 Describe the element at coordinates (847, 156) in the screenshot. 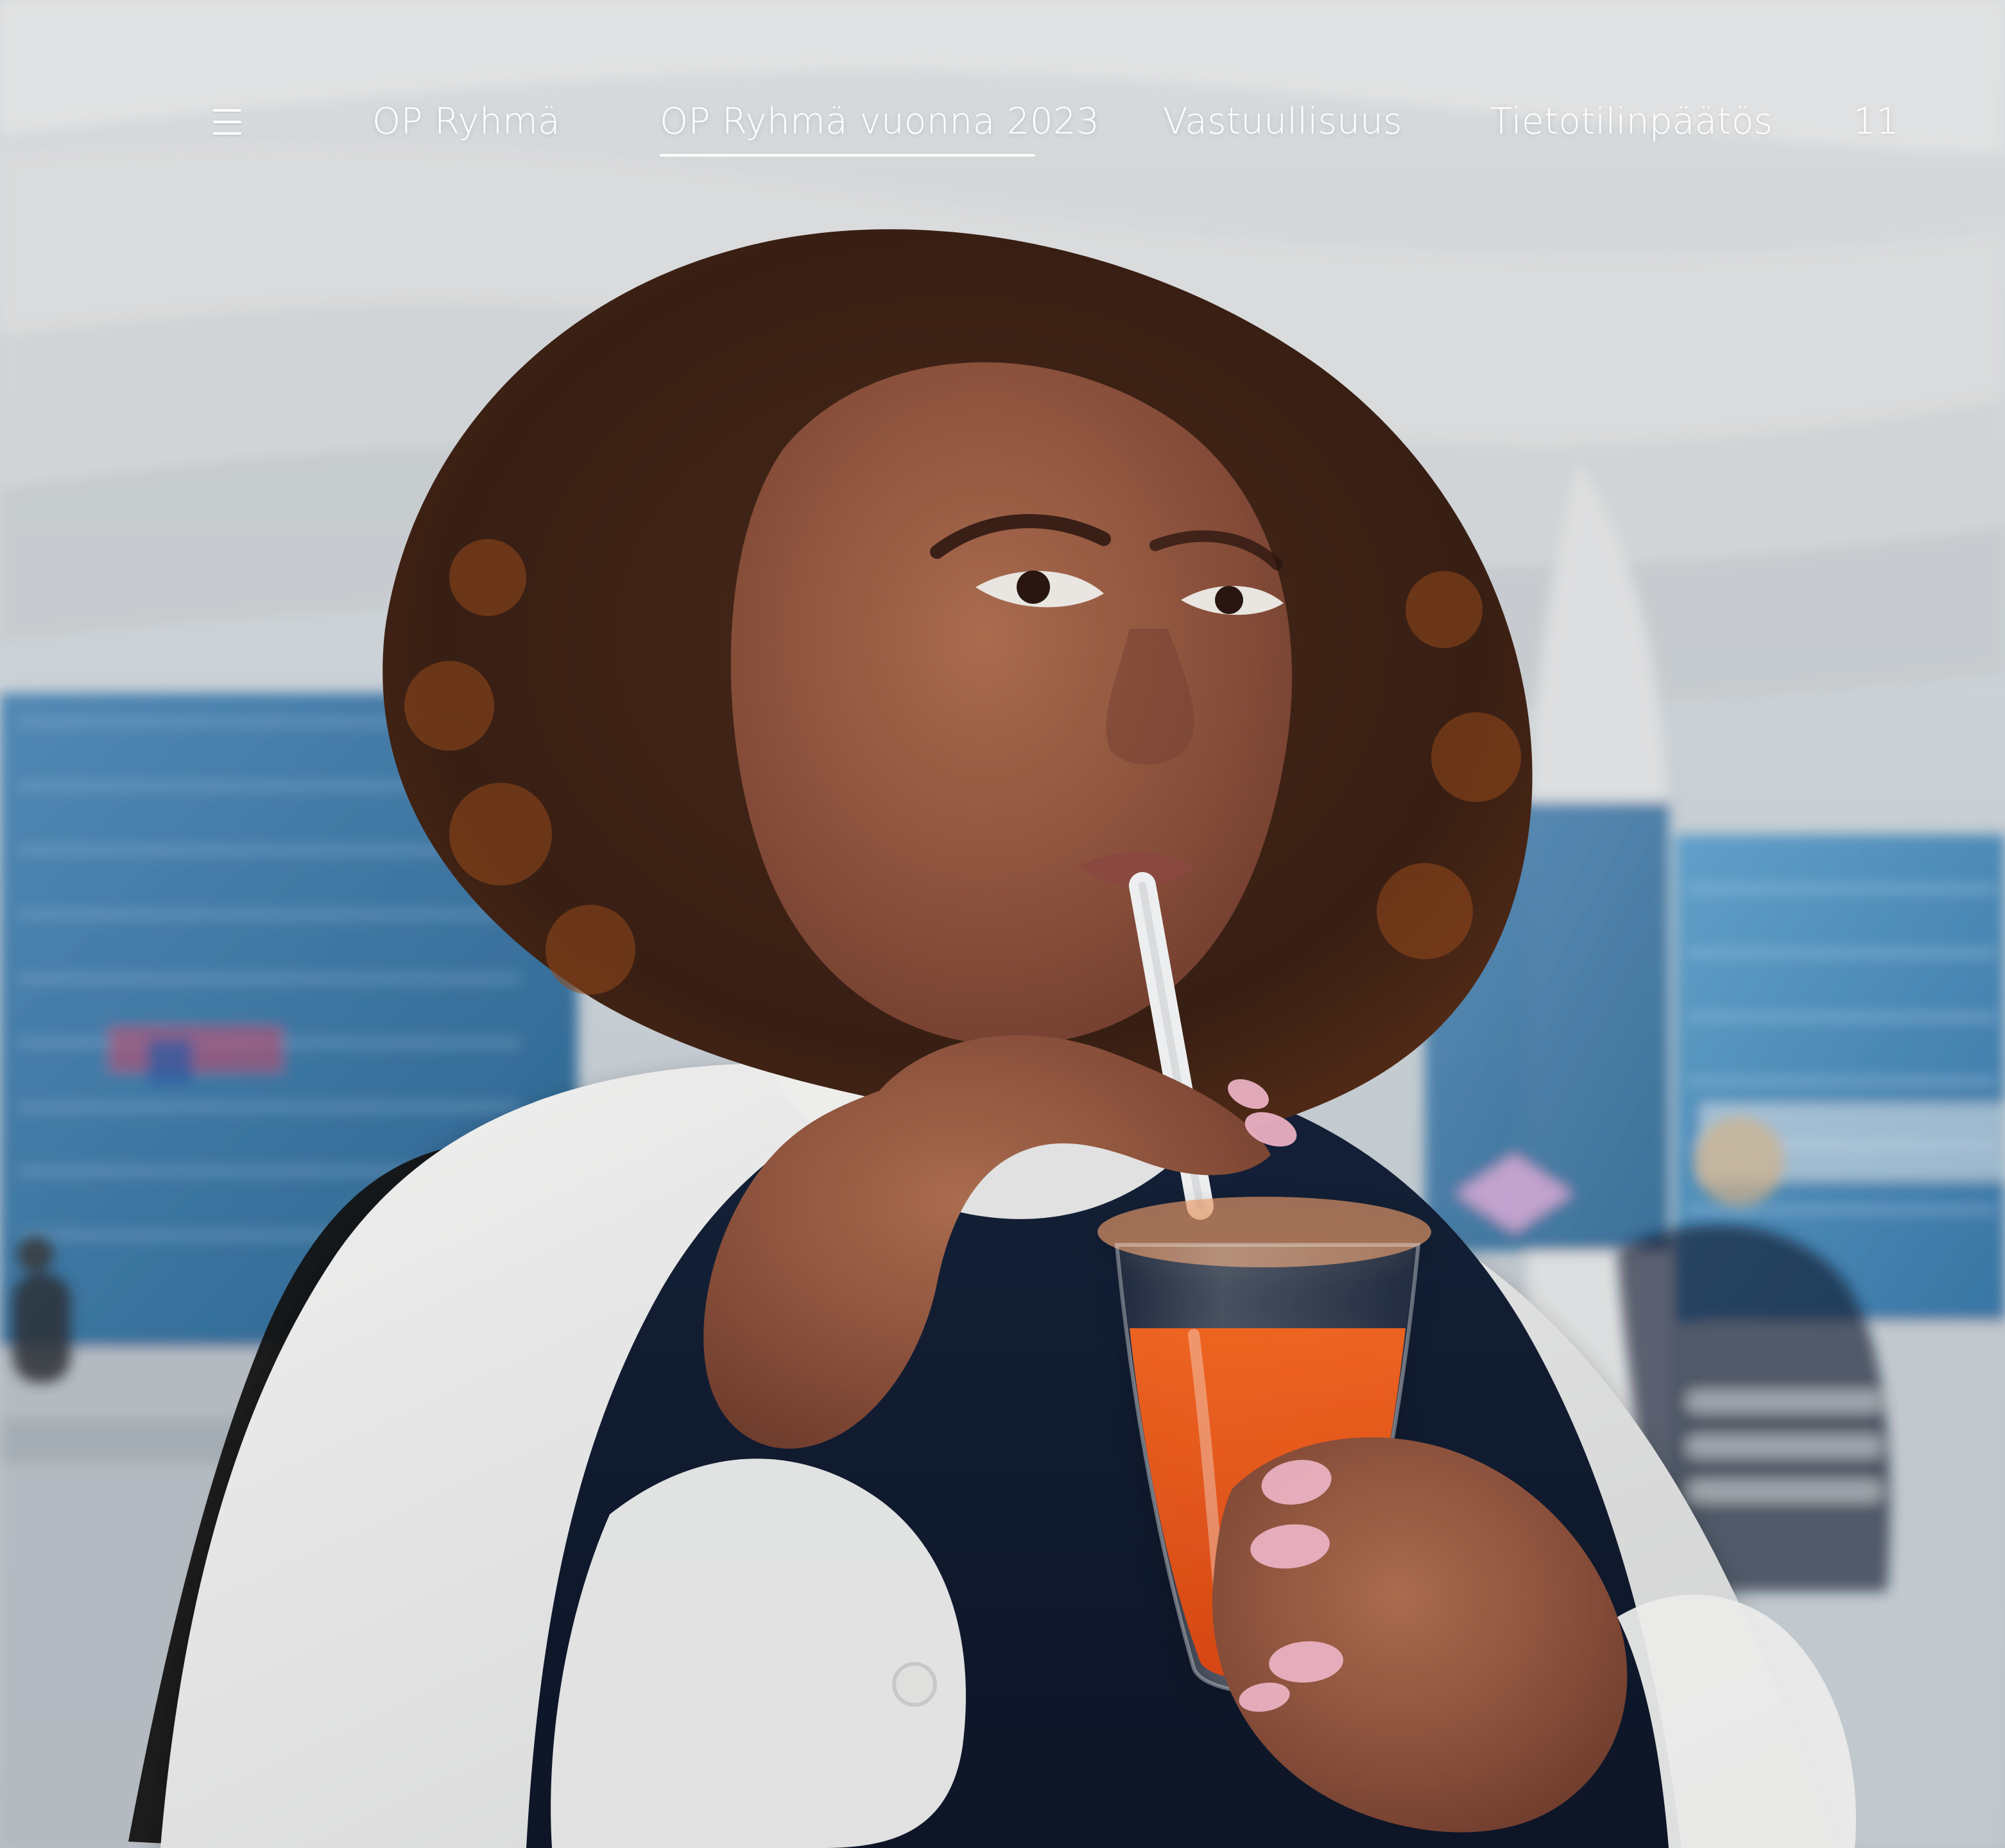

I see `active-nav-underline` at that location.